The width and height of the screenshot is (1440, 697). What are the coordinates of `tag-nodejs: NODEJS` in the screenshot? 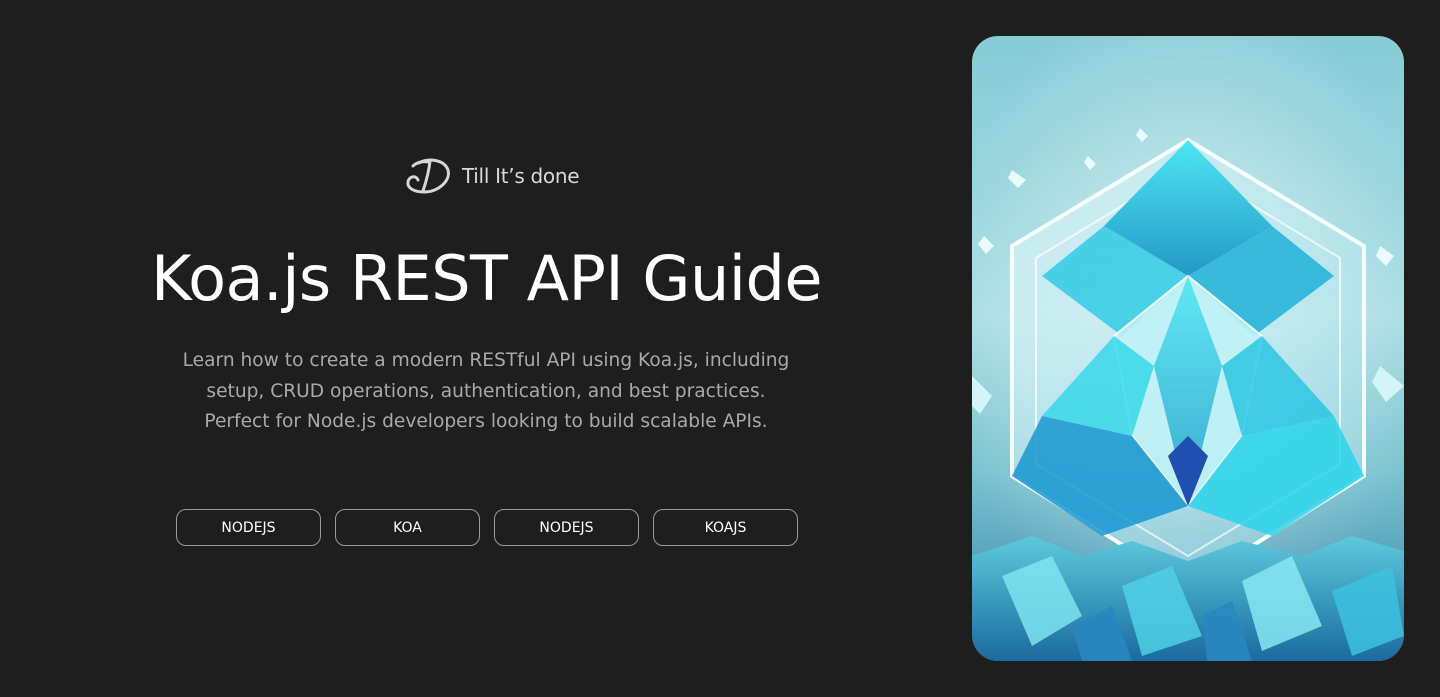 It's located at (248, 527).